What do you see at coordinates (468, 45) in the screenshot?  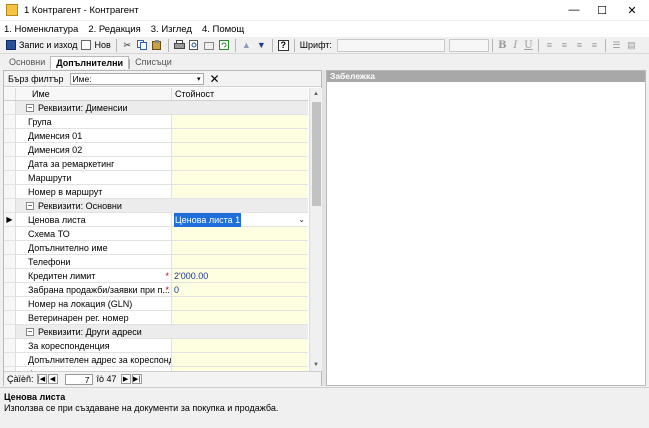 I see `font-size-select` at bounding box center [468, 45].